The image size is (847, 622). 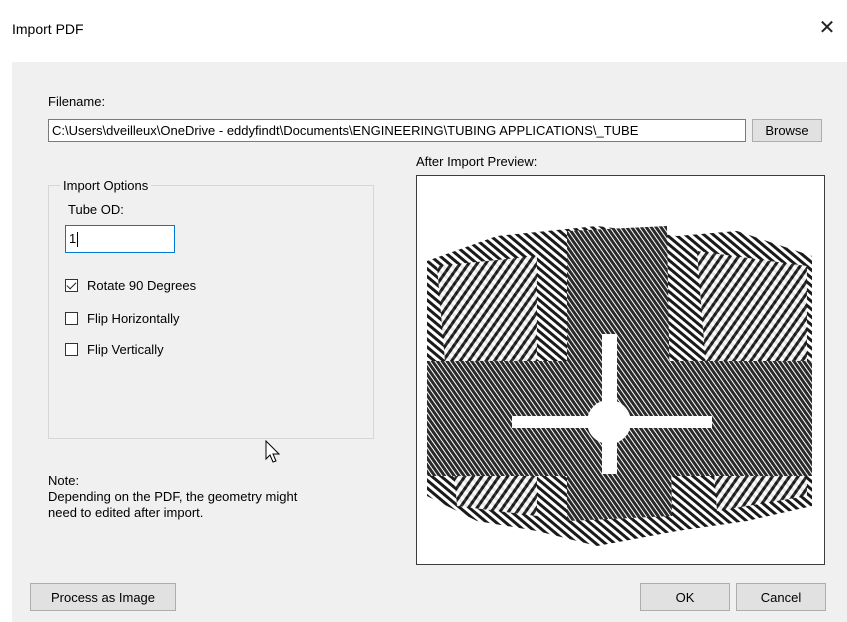 I want to click on title-bar: Import PDF ✕, so click(x=423, y=31).